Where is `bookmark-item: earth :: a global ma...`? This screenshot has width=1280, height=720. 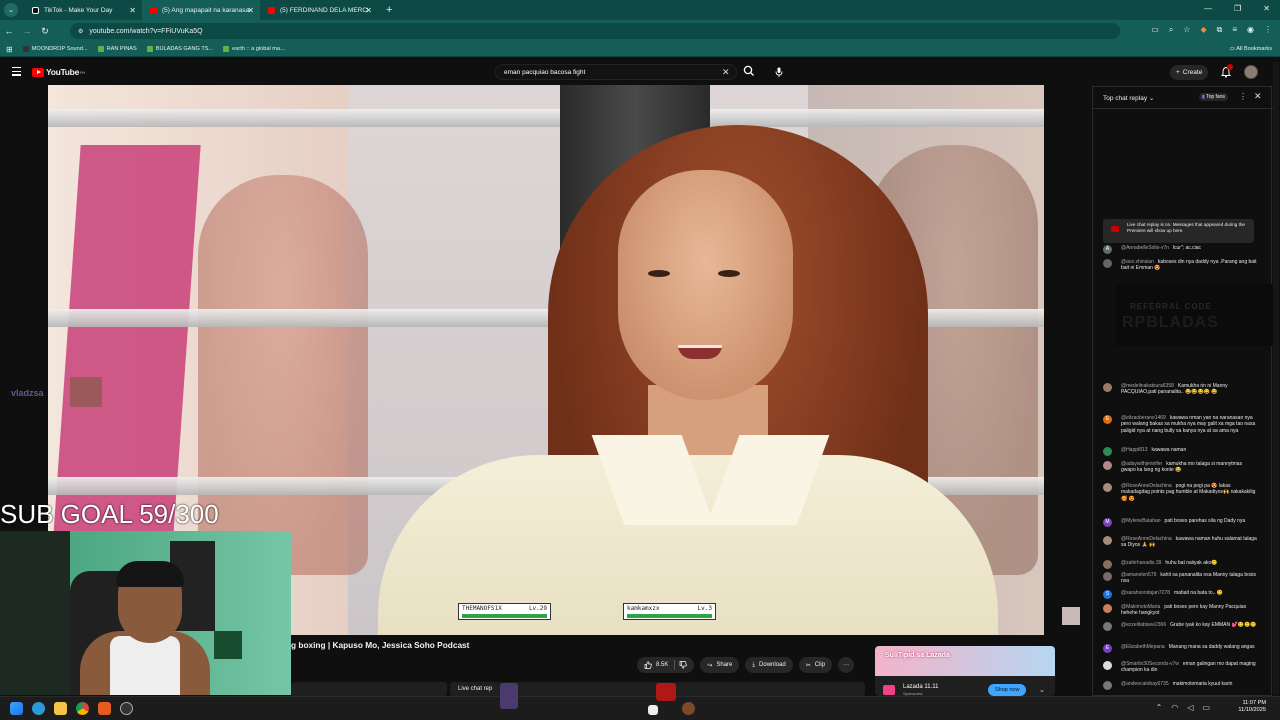 bookmark-item: earth :: a global ma... is located at coordinates (254, 49).